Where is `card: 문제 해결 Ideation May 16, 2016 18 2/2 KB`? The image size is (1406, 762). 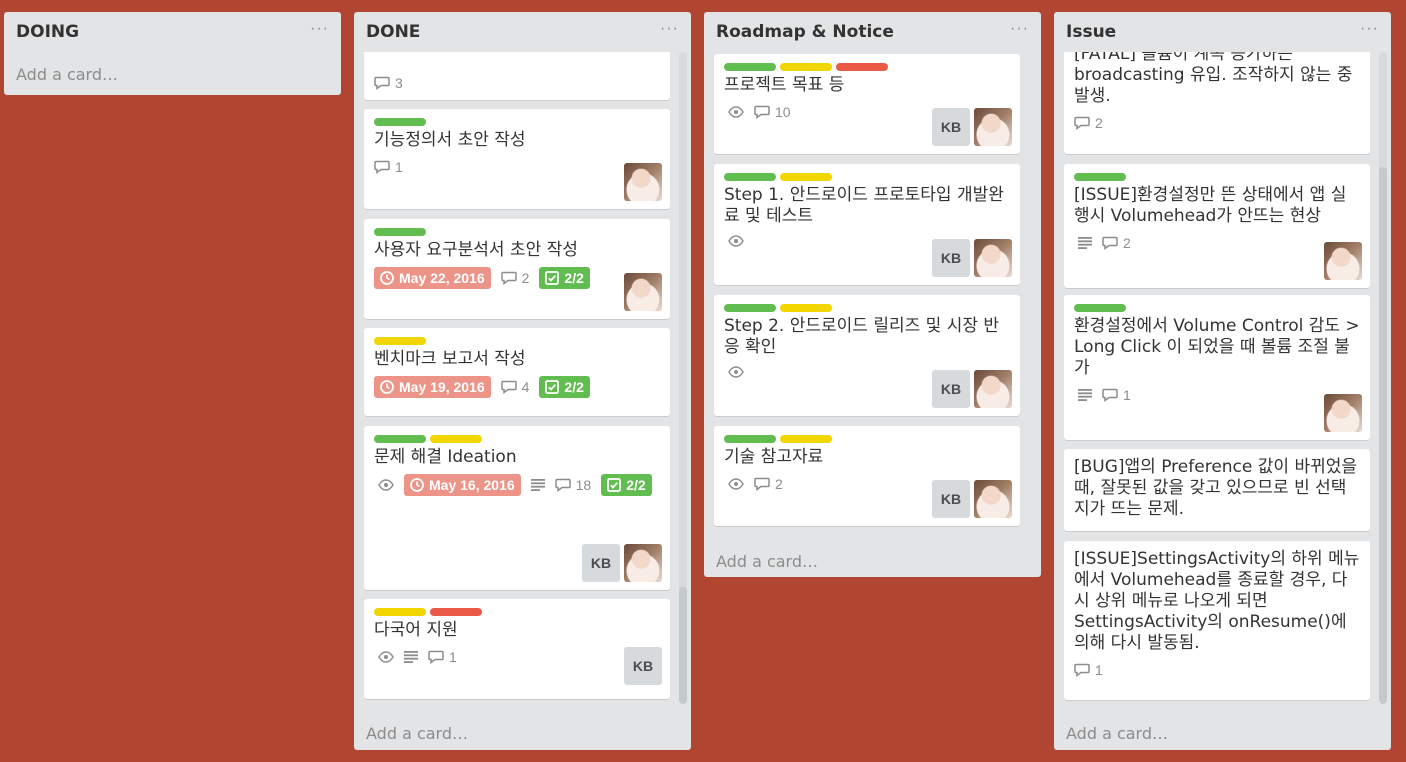
card: 문제 해결 Ideation May 16, 2016 18 2/2 KB is located at coordinates (517, 508).